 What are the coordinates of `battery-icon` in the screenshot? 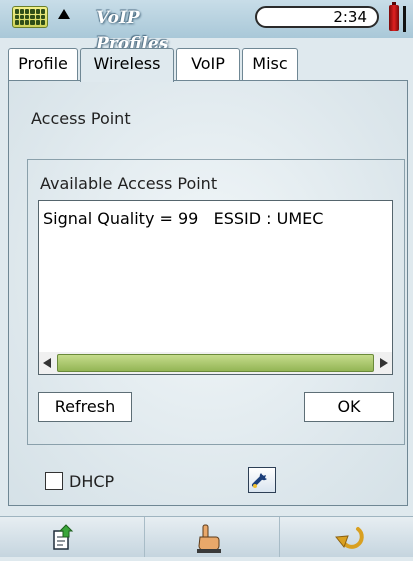 It's located at (394, 16).